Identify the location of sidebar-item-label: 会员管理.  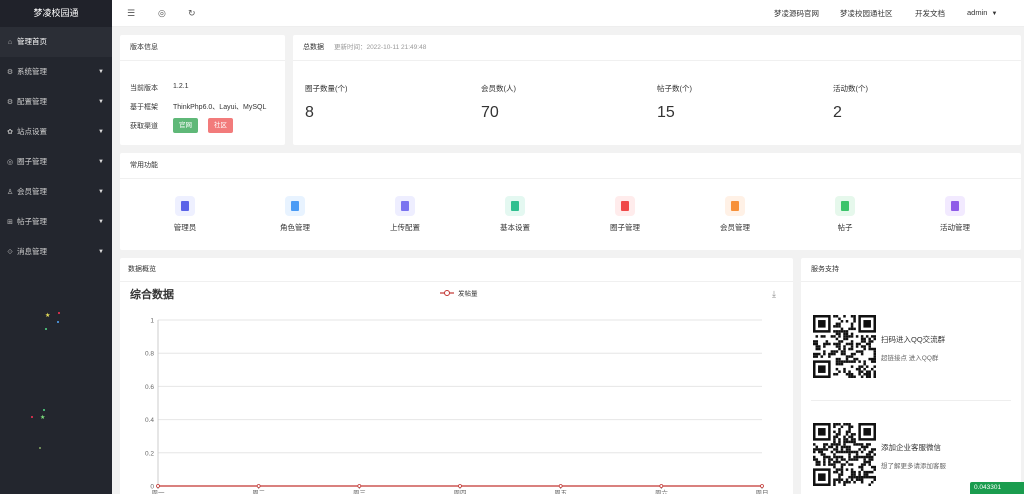
(32, 191).